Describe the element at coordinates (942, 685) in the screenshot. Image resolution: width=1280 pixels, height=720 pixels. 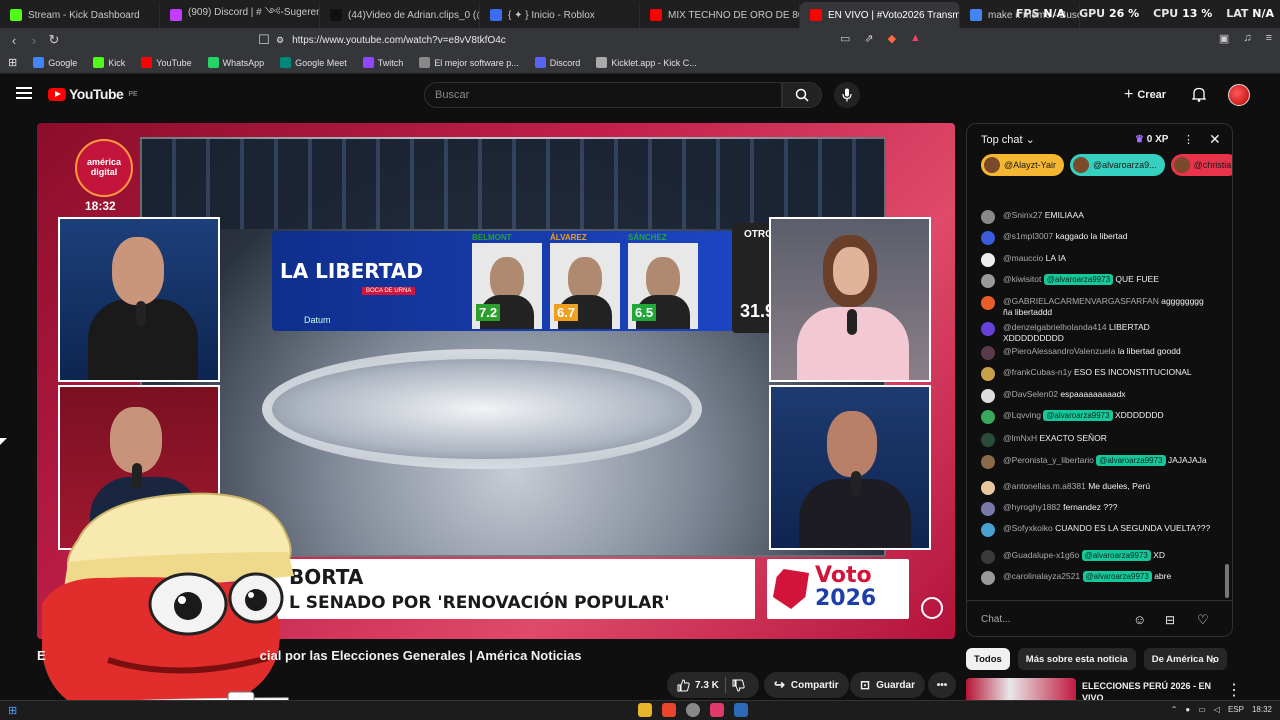
I see `more-actions-button: •••` at that location.